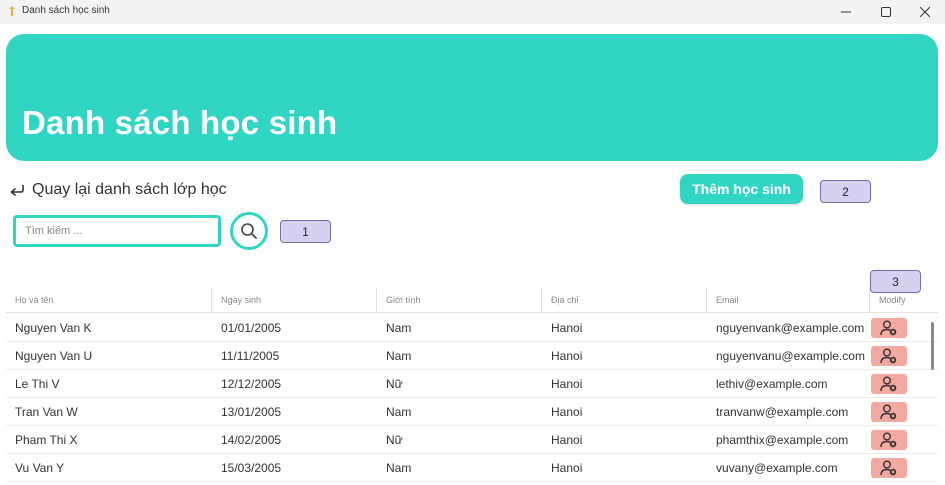 Image resolution: width=945 pixels, height=485 pixels. Describe the element at coordinates (117, 231) in the screenshot. I see `search-input` at that location.